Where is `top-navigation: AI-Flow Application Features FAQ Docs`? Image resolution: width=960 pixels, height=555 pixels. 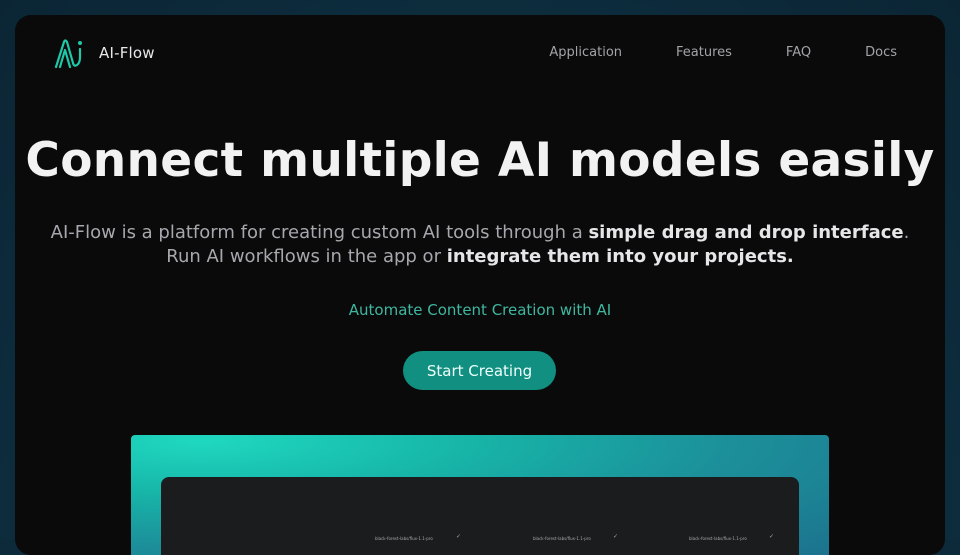
top-navigation: AI-Flow Application Features FAQ Docs is located at coordinates (480, 54).